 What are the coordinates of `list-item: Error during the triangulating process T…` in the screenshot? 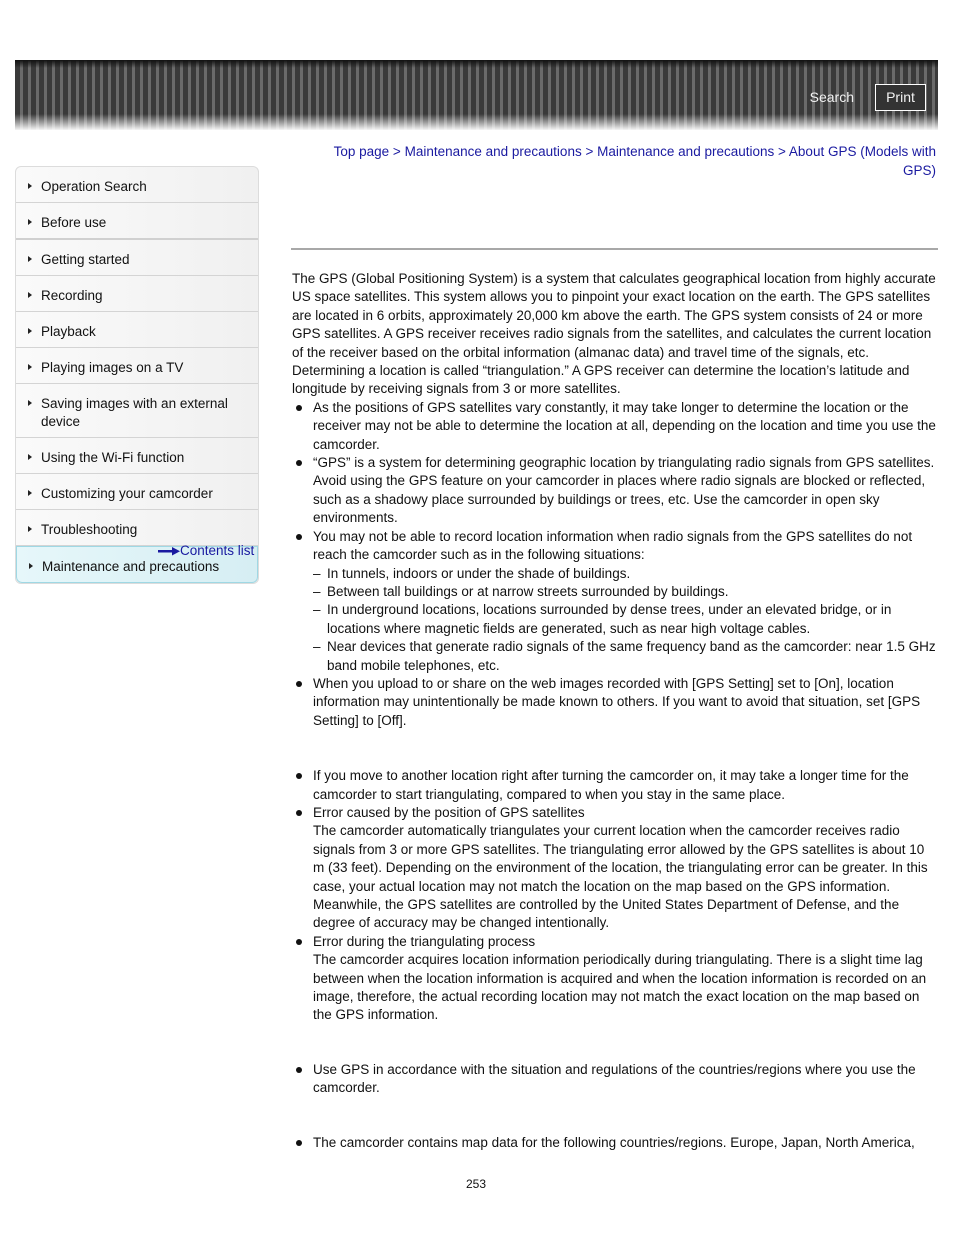 It's located at (615, 979).